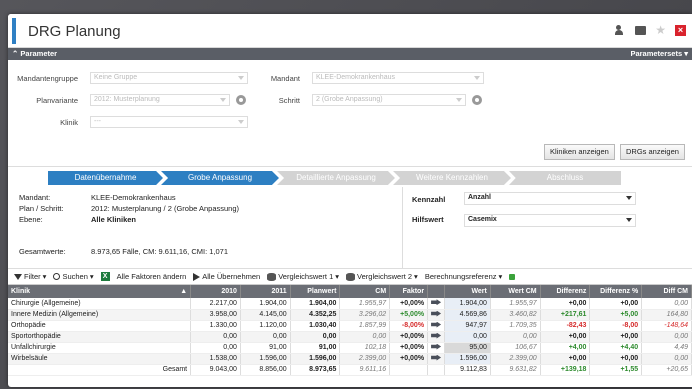 The height and width of the screenshot is (389, 692). Describe the element at coordinates (579, 152) in the screenshot. I see `kliniken-anzeigen-button: Kliniken anzeigen` at that location.